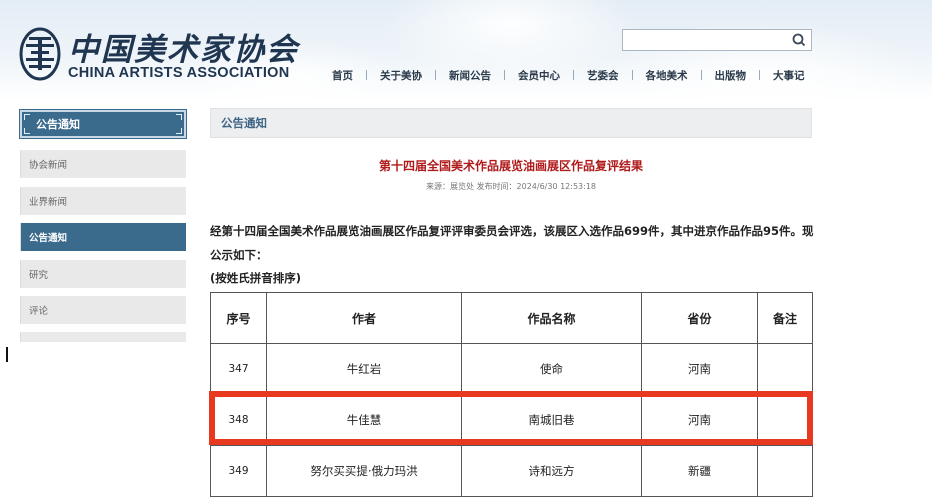 This screenshot has width=932, height=497. What do you see at coordinates (603, 75) in the screenshot?
I see `nav-item-art-committee: 艺委会` at bounding box center [603, 75].